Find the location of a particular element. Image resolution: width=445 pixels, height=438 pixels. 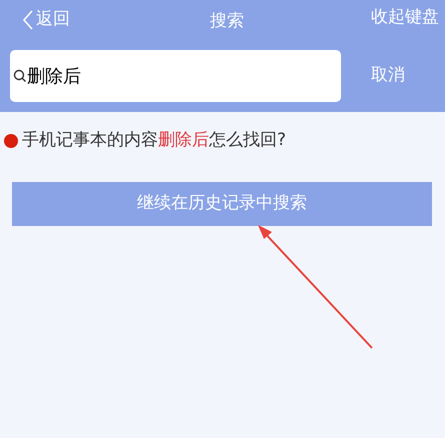

back-button: 返回 is located at coordinates (46, 20).